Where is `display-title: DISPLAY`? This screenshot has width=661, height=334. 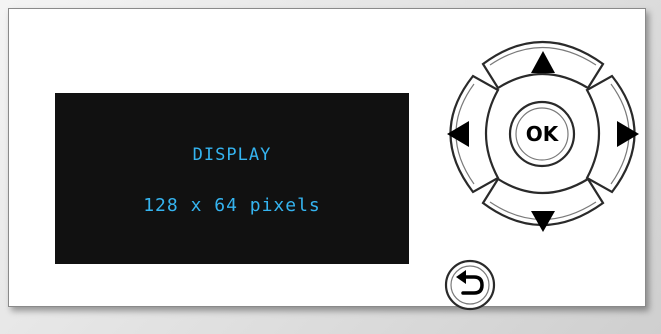 display-title: DISPLAY is located at coordinates (232, 155).